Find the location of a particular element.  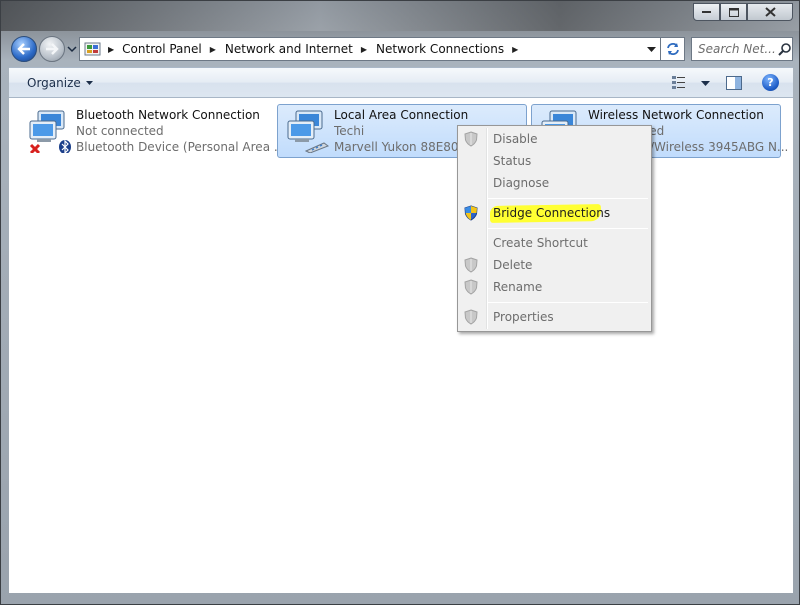

close-button is located at coordinates (770, 12).